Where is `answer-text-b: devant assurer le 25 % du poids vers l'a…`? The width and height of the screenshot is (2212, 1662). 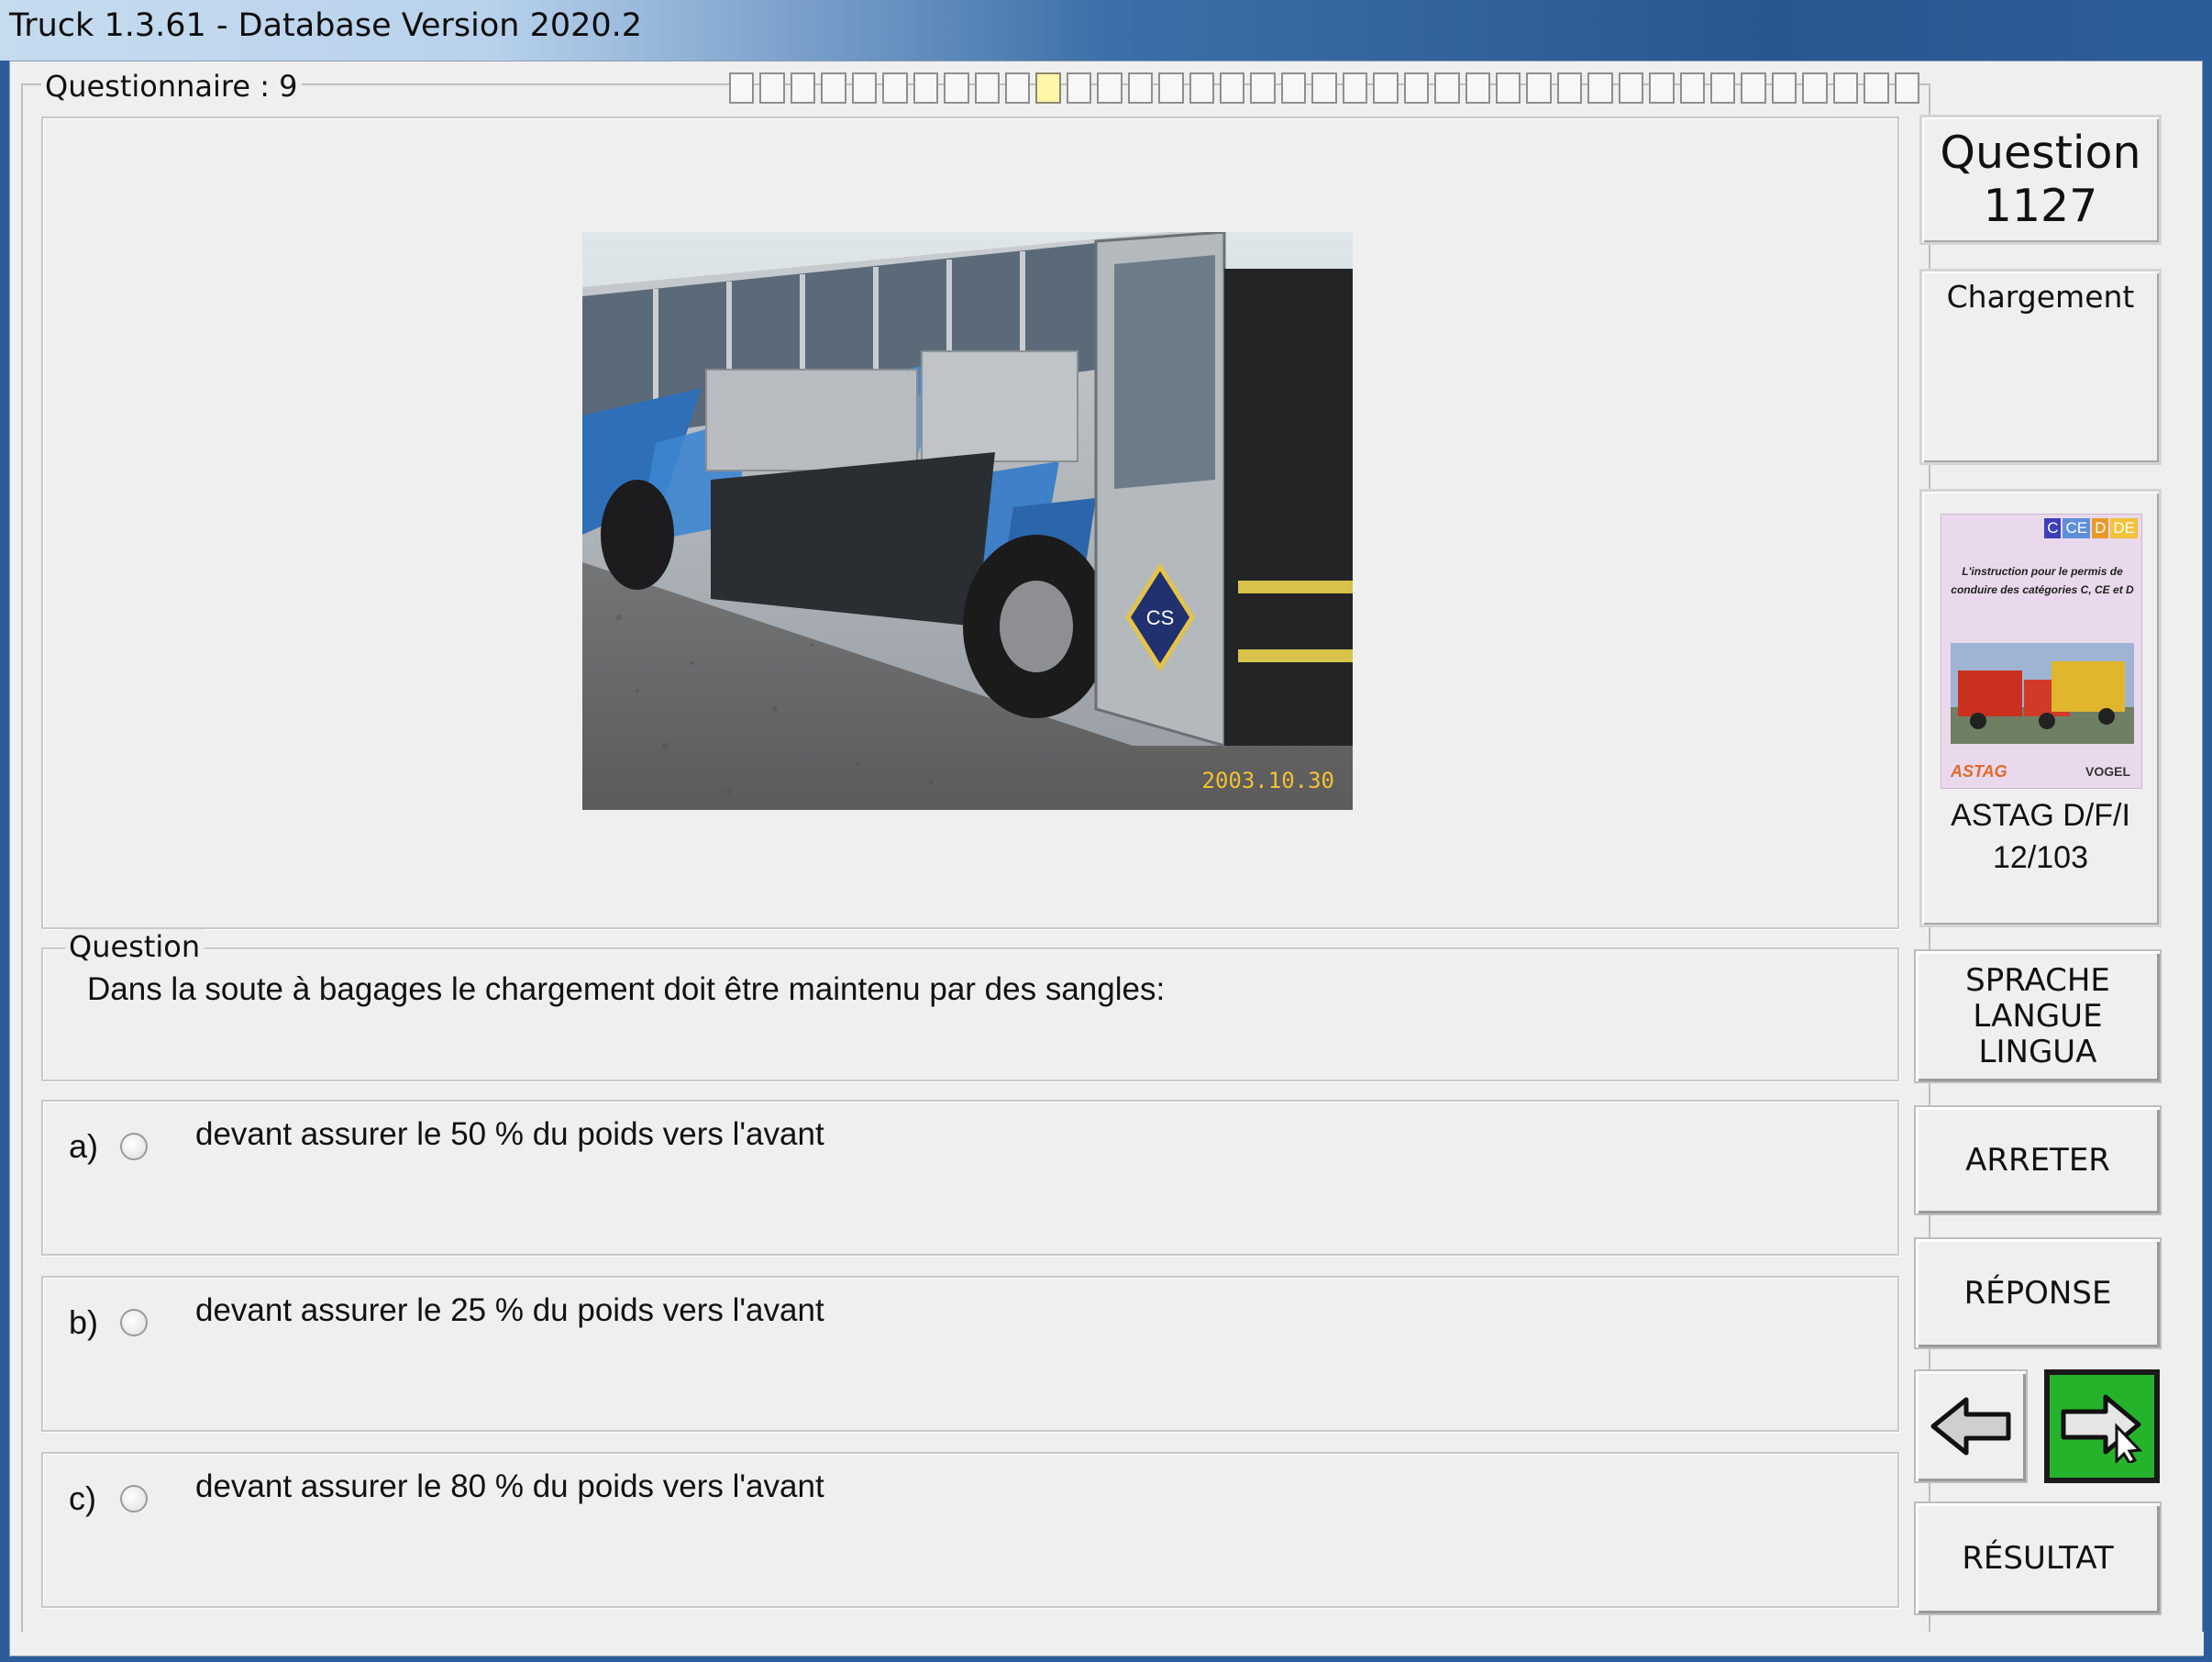 answer-text-b: devant assurer le 25 % du poids vers l'a… is located at coordinates (509, 1310).